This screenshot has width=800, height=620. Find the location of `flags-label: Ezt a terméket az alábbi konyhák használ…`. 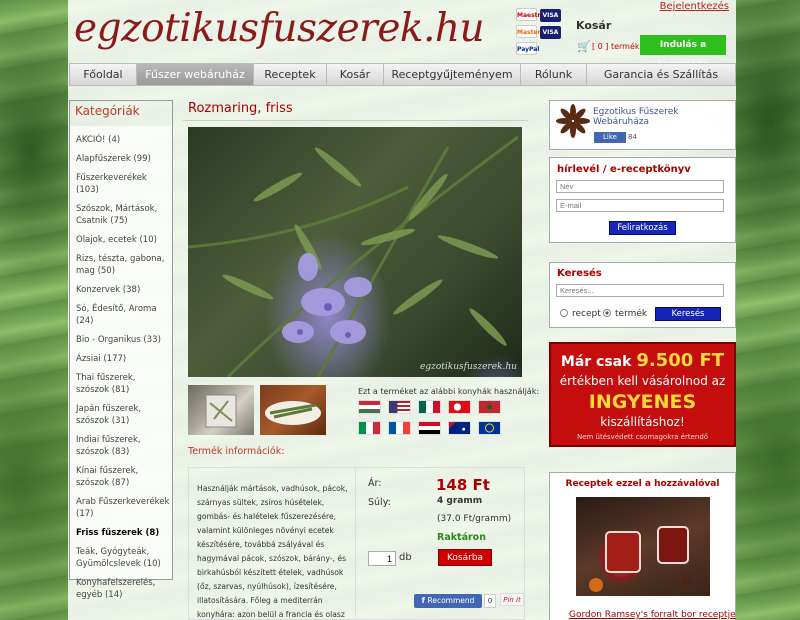

flags-label: Ezt a terméket az alábbi konyhák használ… is located at coordinates (449, 391).